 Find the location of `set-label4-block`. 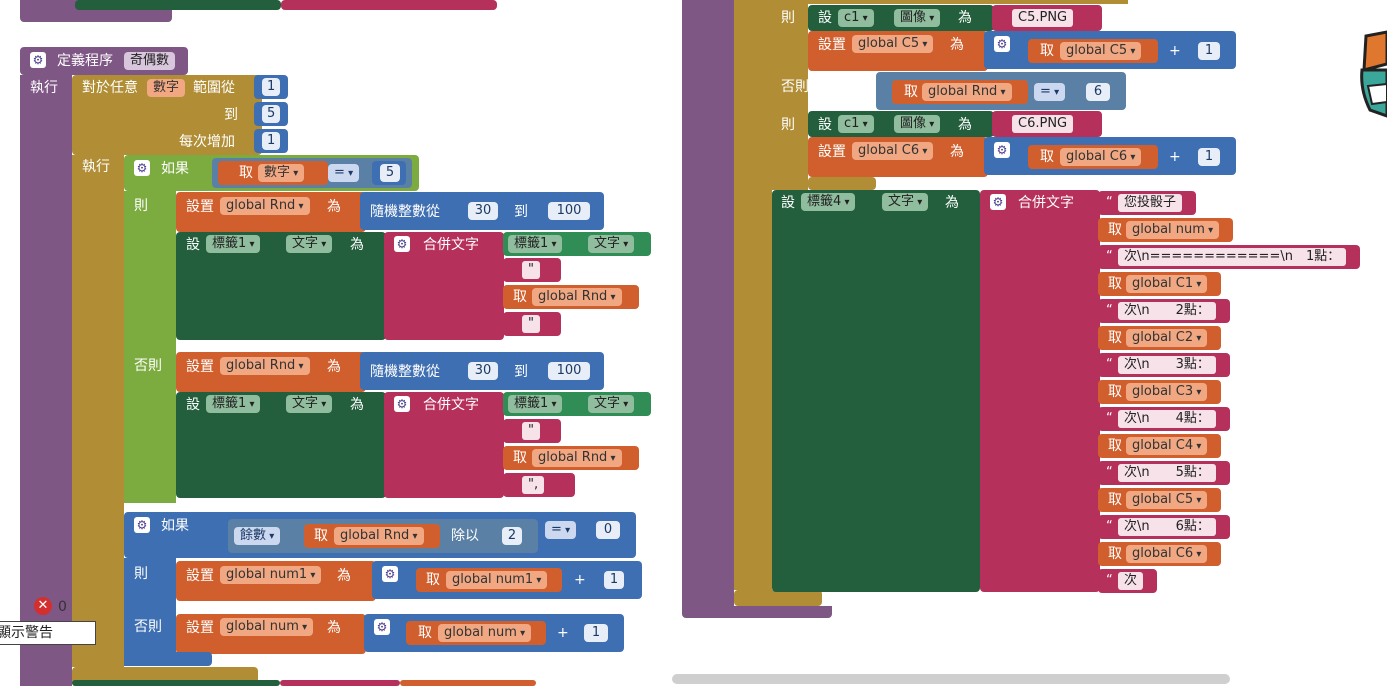

set-label4-block is located at coordinates (876, 391).